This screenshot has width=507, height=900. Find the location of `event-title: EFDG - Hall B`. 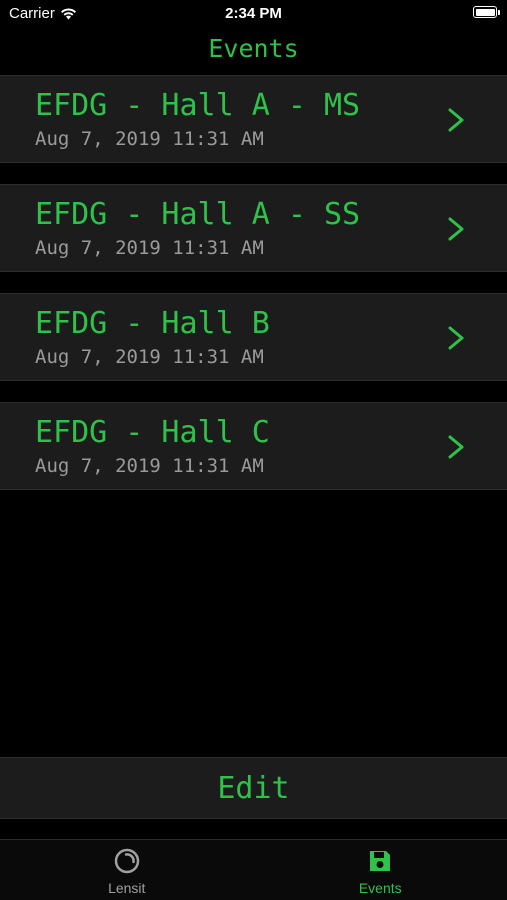

event-title: EFDG - Hall B is located at coordinates (152, 323).